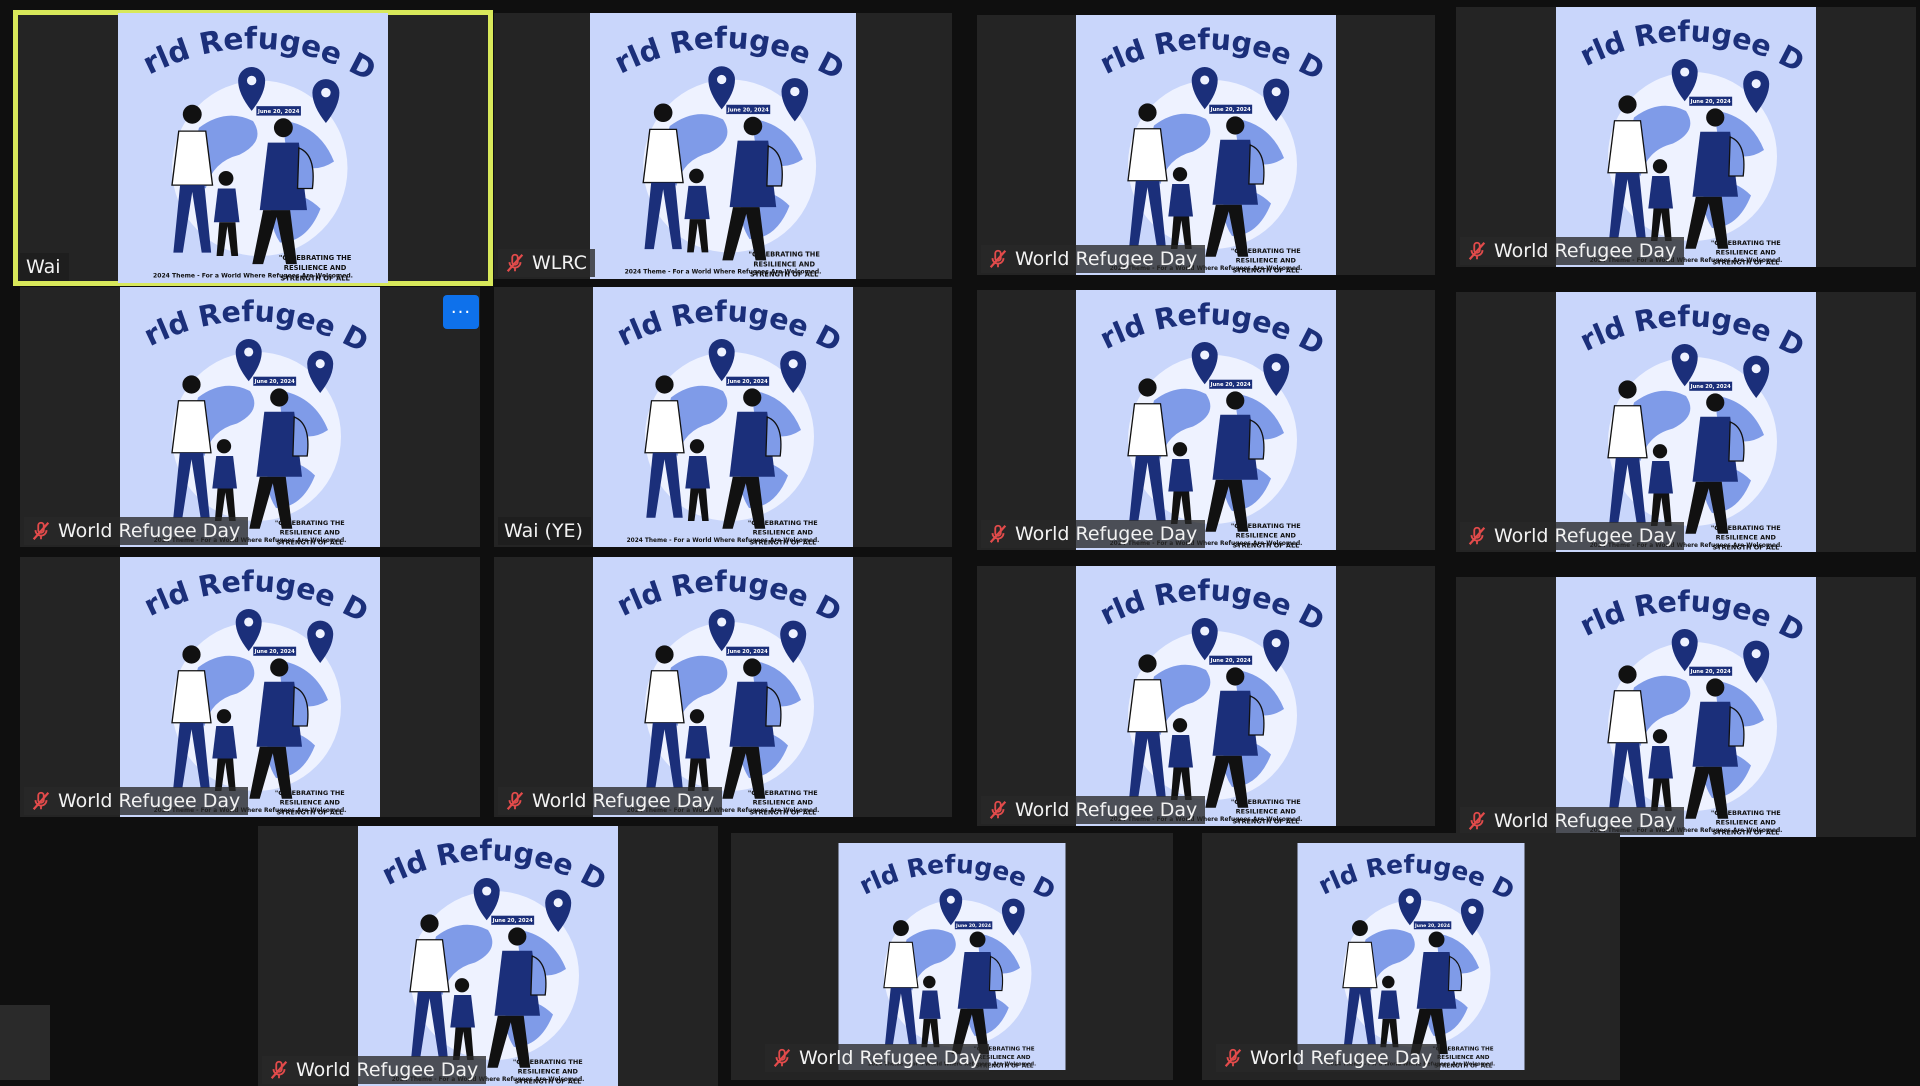 The image size is (1920, 1086). I want to click on participant-name: WLRC, so click(559, 263).